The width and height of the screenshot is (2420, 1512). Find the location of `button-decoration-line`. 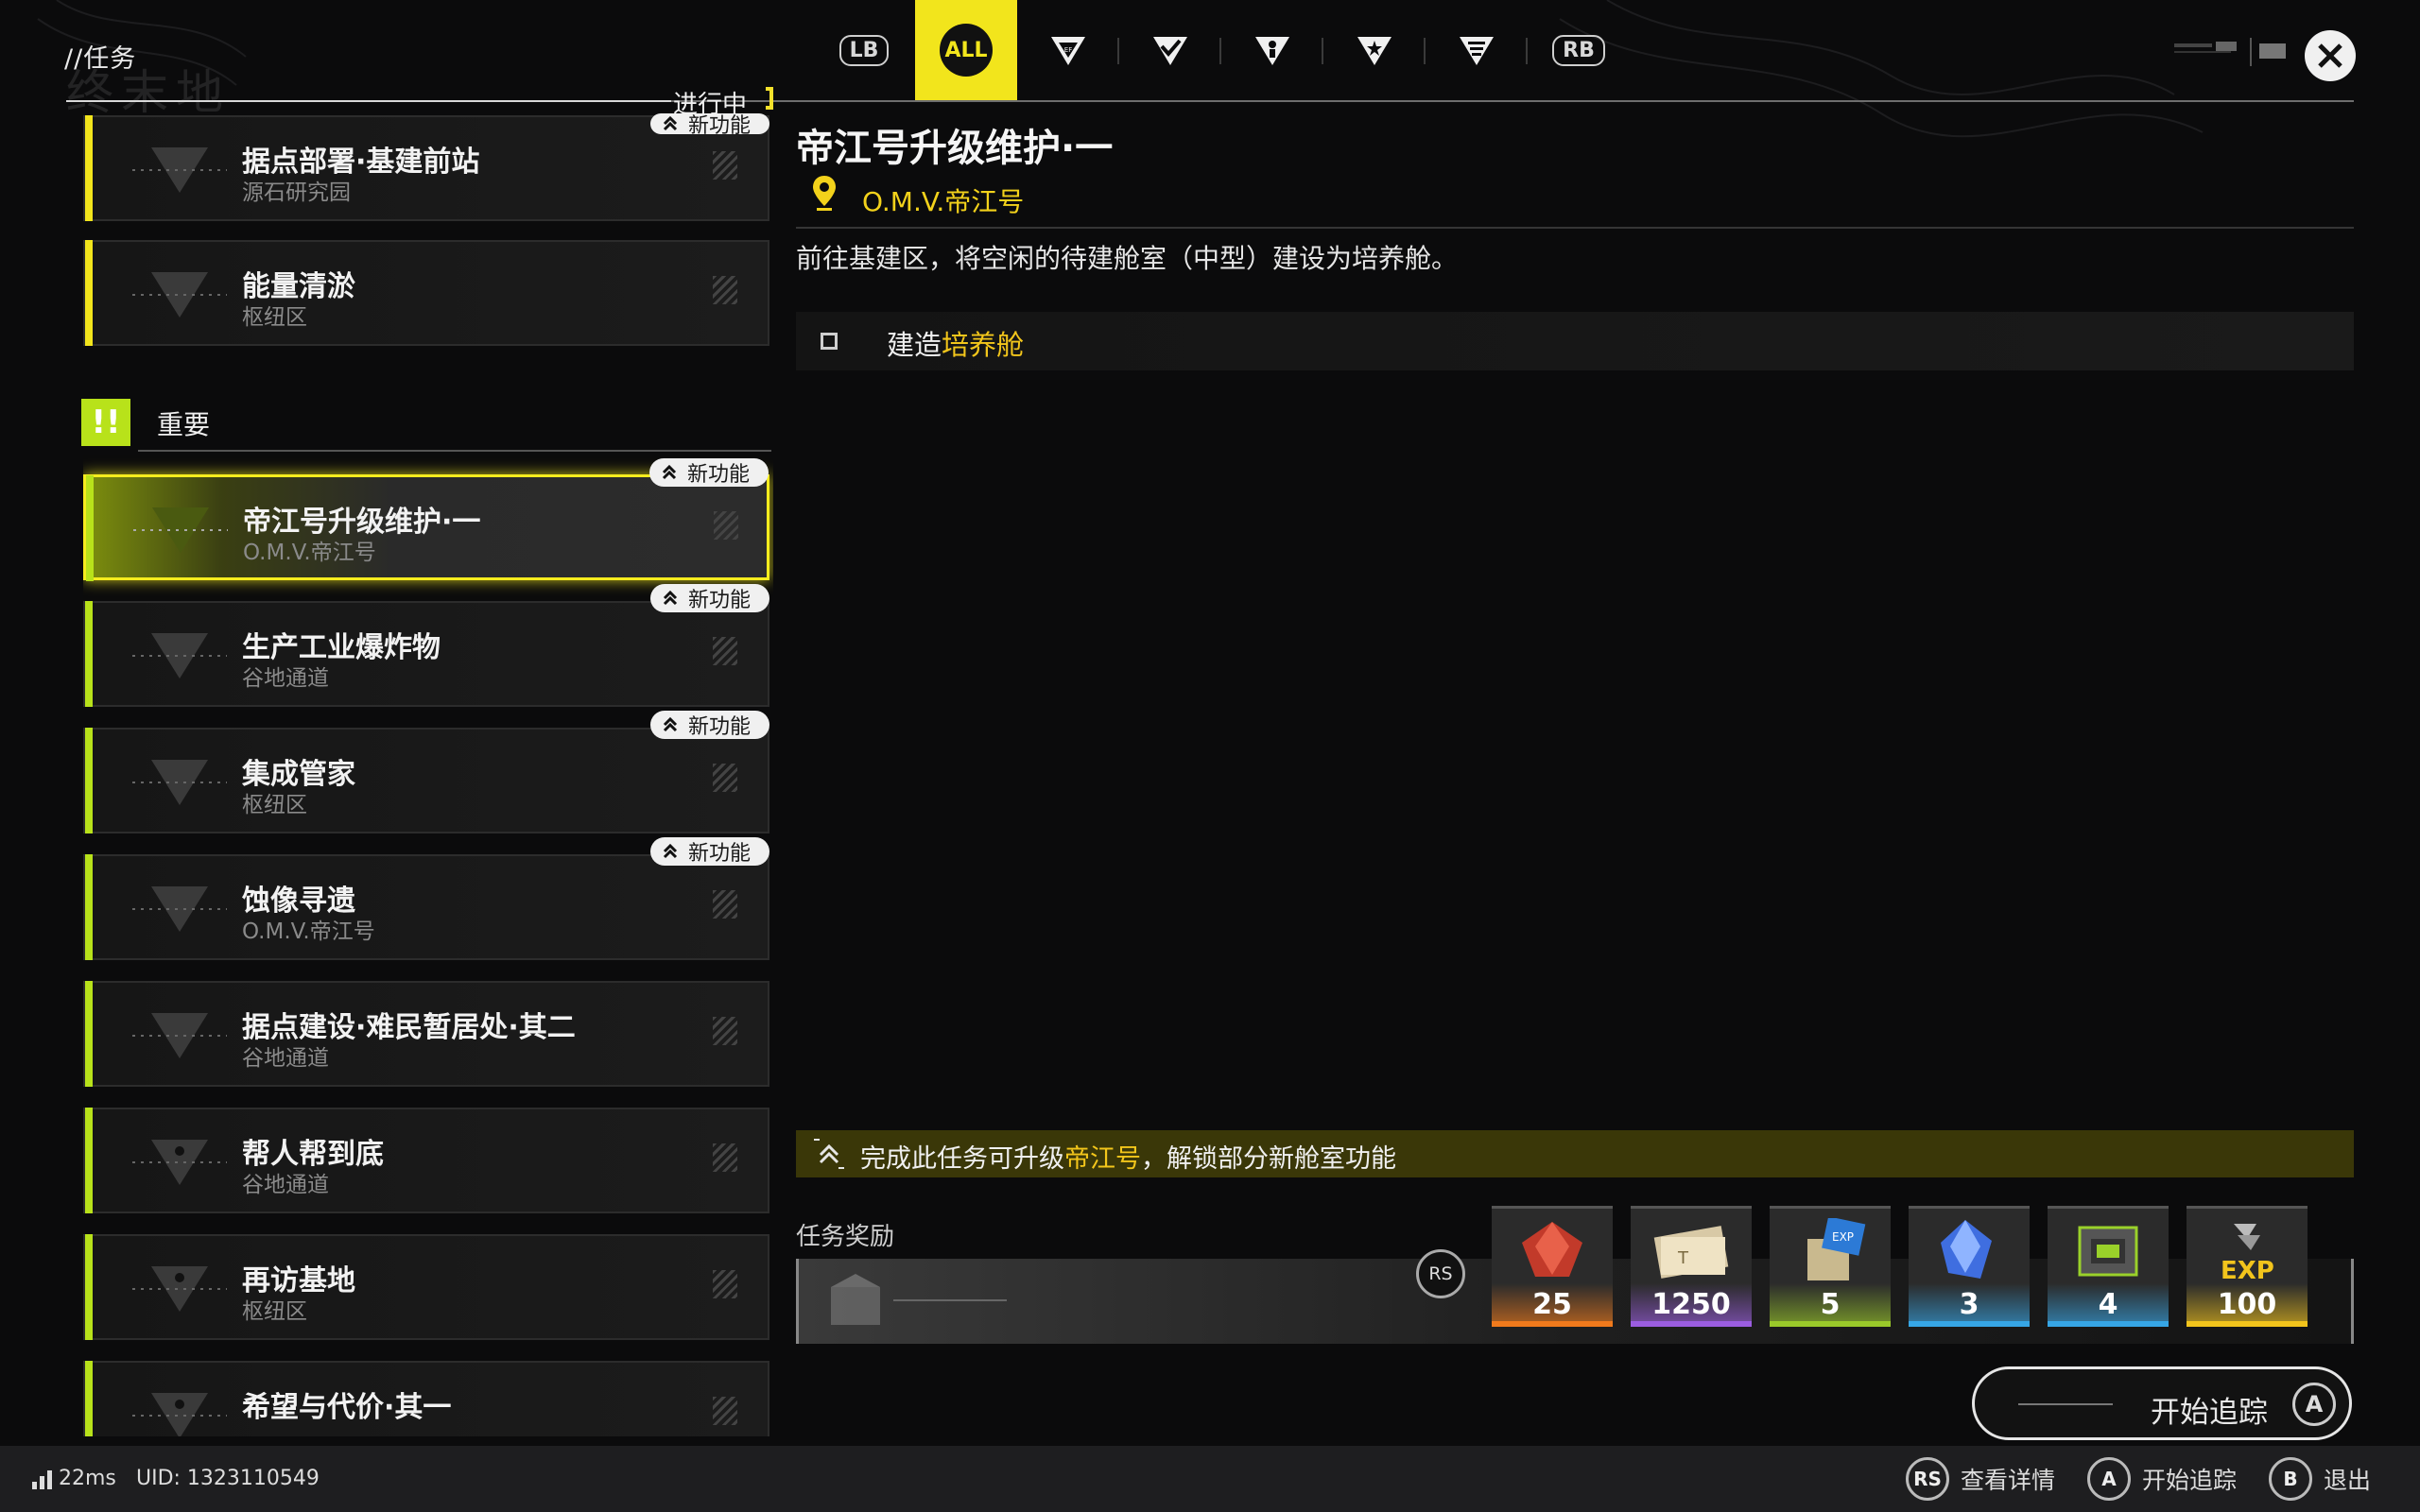

button-decoration-line is located at coordinates (2065, 1404).